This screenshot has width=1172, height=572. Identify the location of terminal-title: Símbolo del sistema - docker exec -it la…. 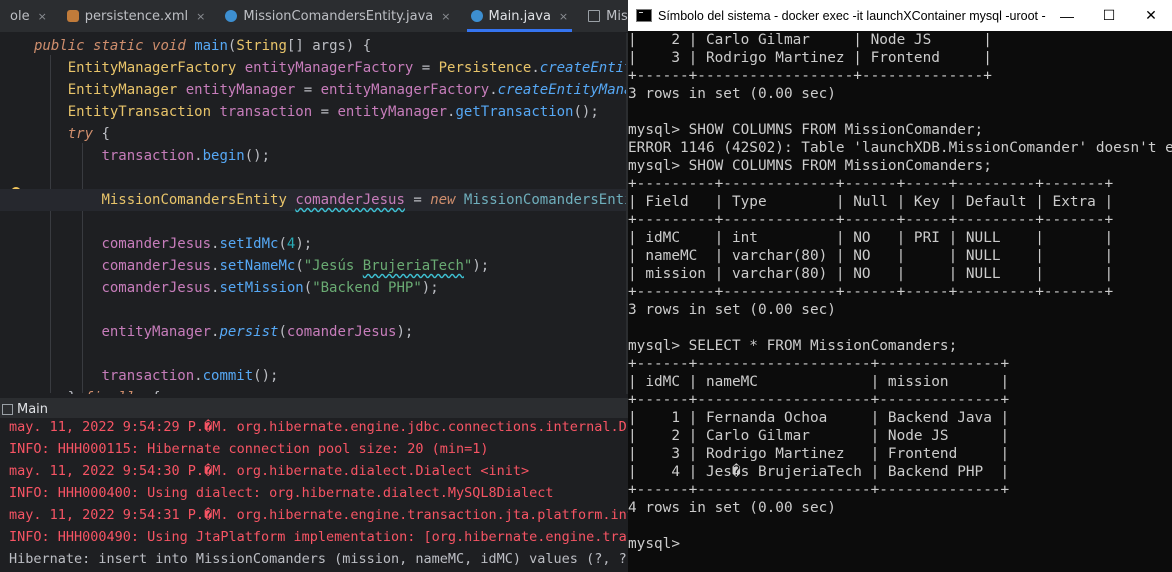
(852, 15).